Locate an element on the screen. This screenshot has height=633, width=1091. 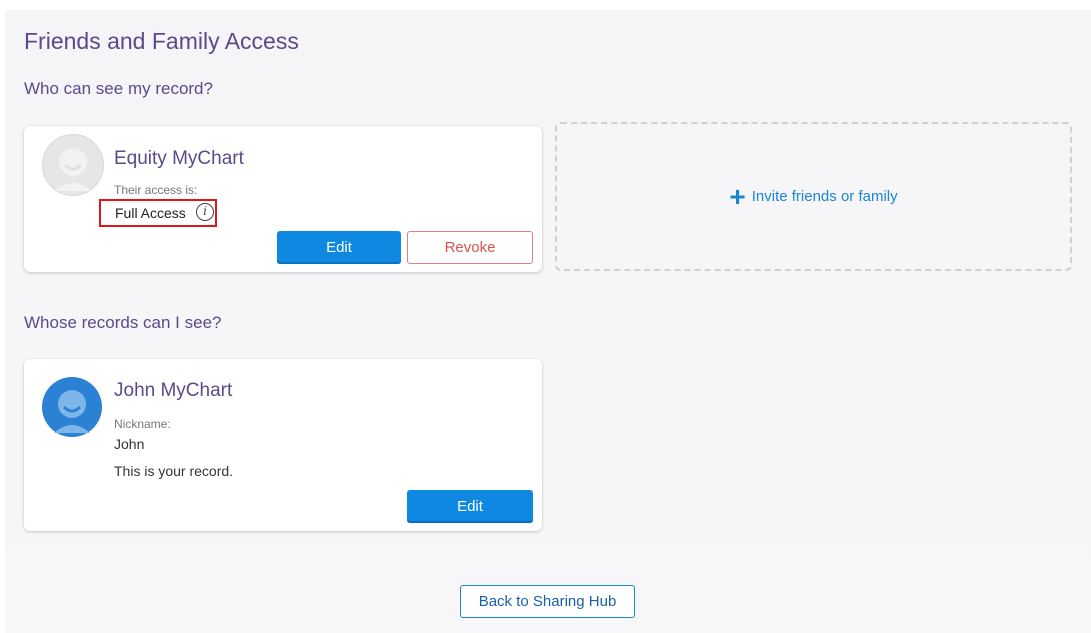
proxy-name: Equity MyChart is located at coordinates (179, 158).